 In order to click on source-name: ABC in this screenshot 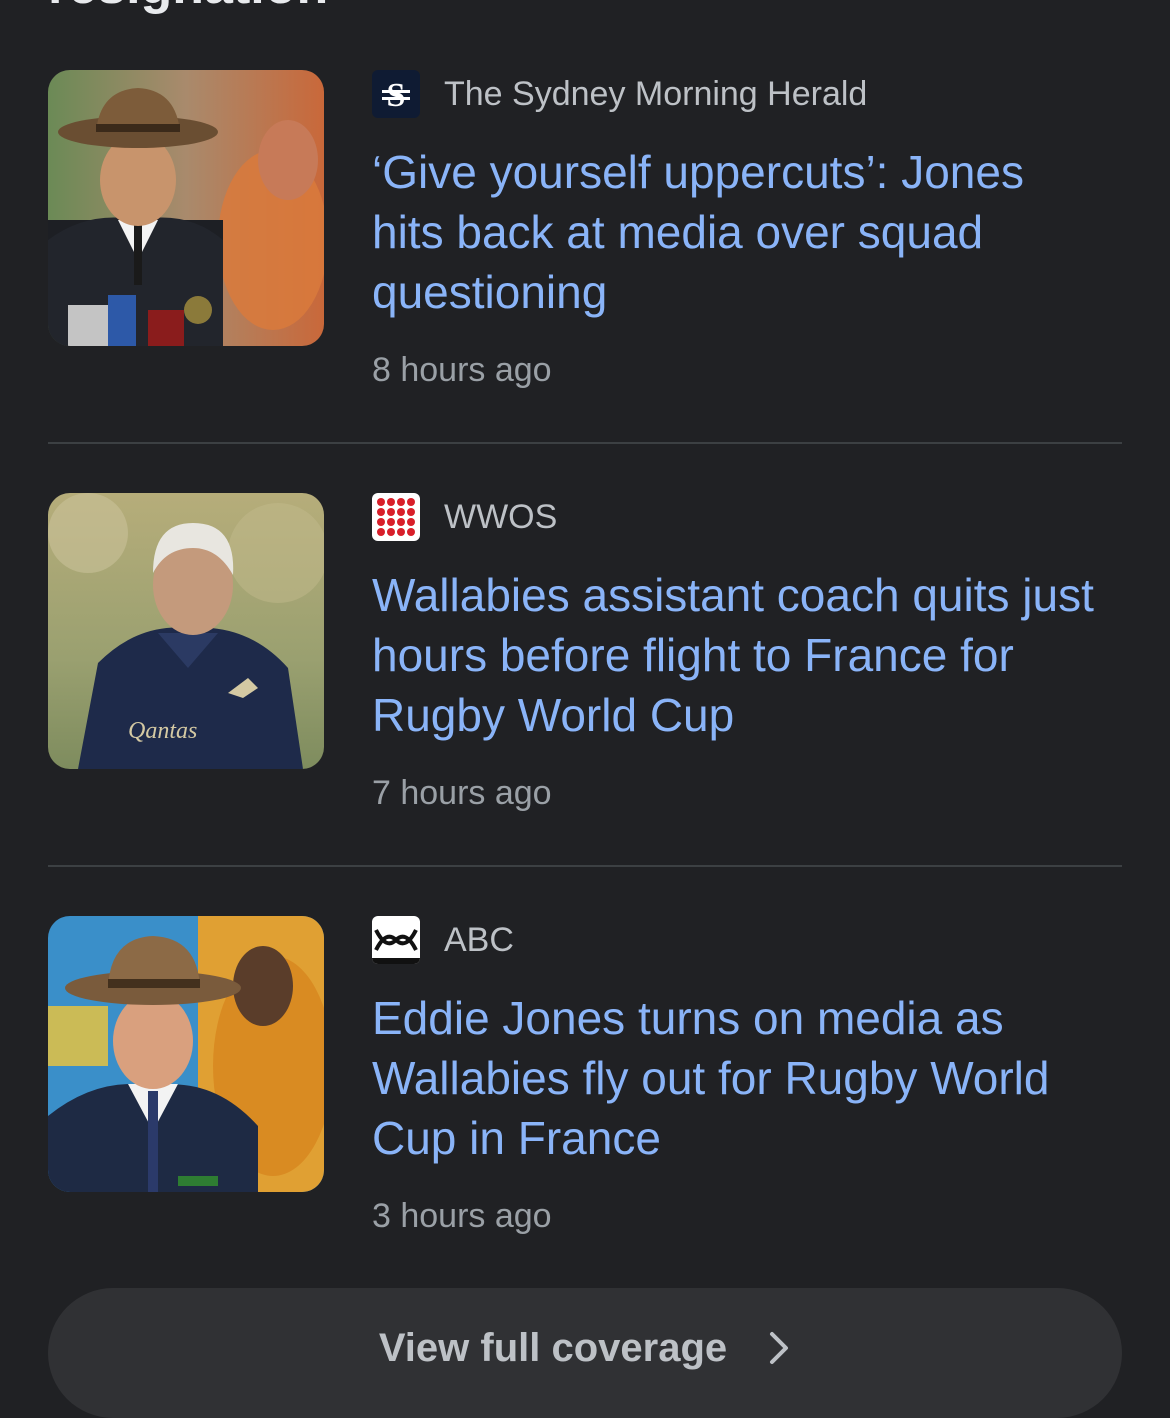, I will do `click(479, 940)`.